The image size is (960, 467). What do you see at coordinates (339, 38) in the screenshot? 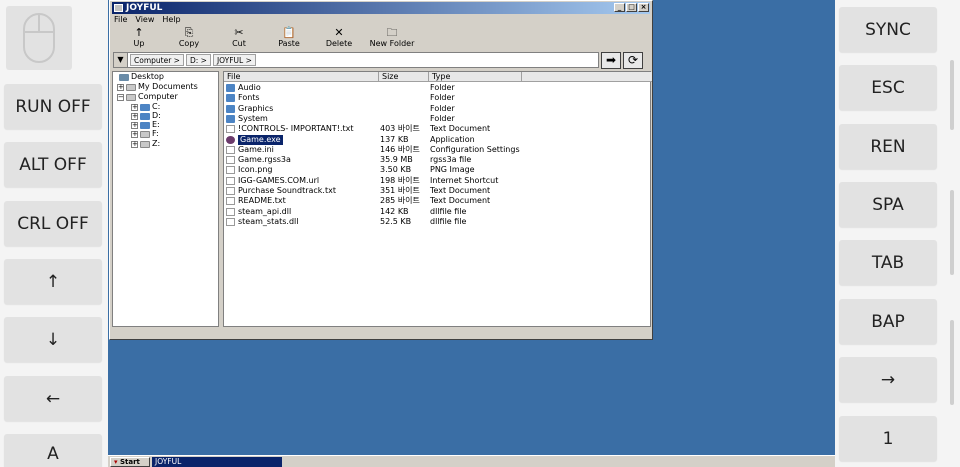
I see `delete-button: ✕ Delete` at bounding box center [339, 38].